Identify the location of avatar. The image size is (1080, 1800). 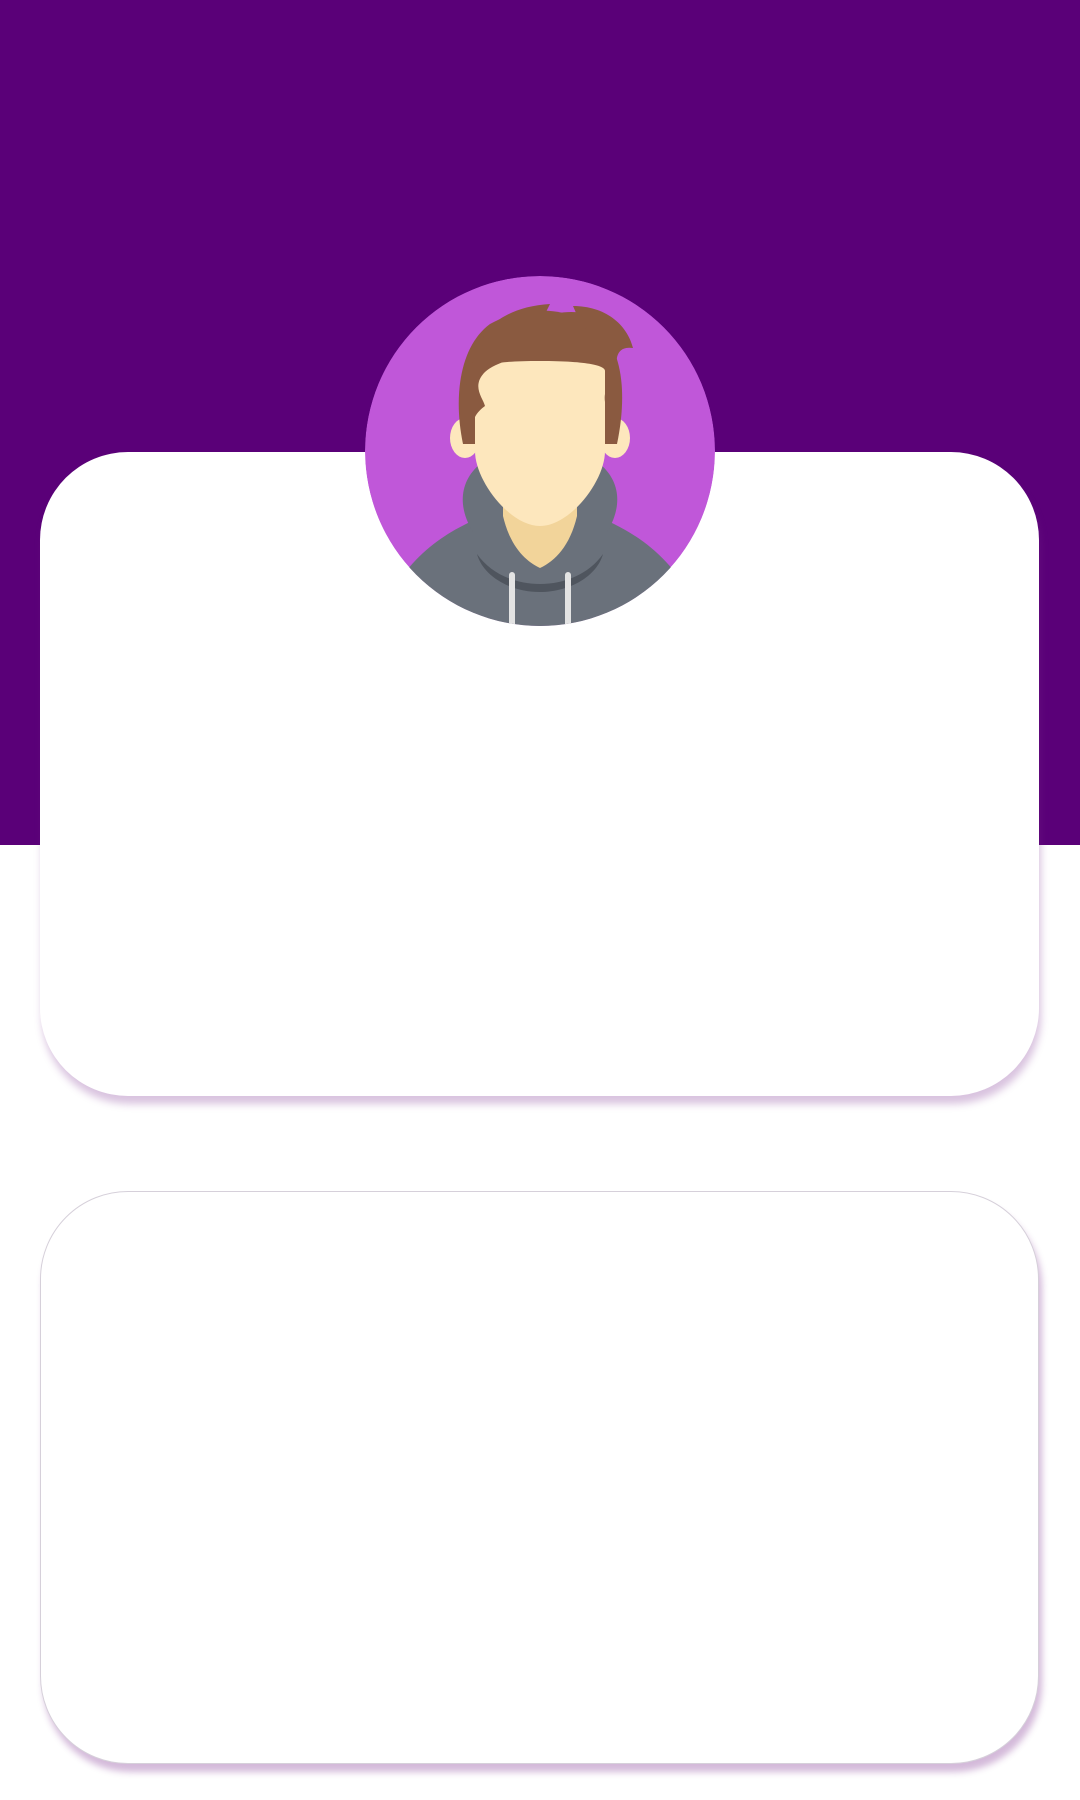
(540, 451).